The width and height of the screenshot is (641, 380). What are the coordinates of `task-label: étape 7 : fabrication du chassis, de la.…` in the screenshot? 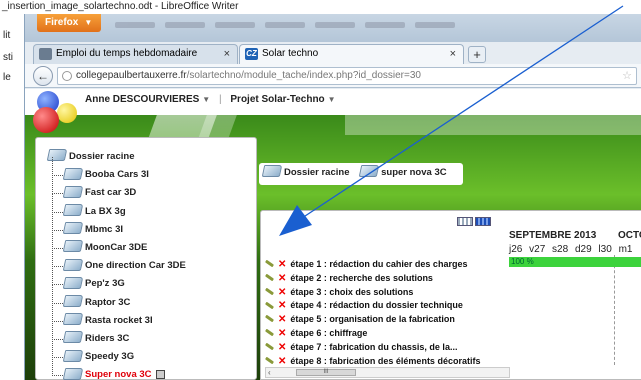 It's located at (373, 347).